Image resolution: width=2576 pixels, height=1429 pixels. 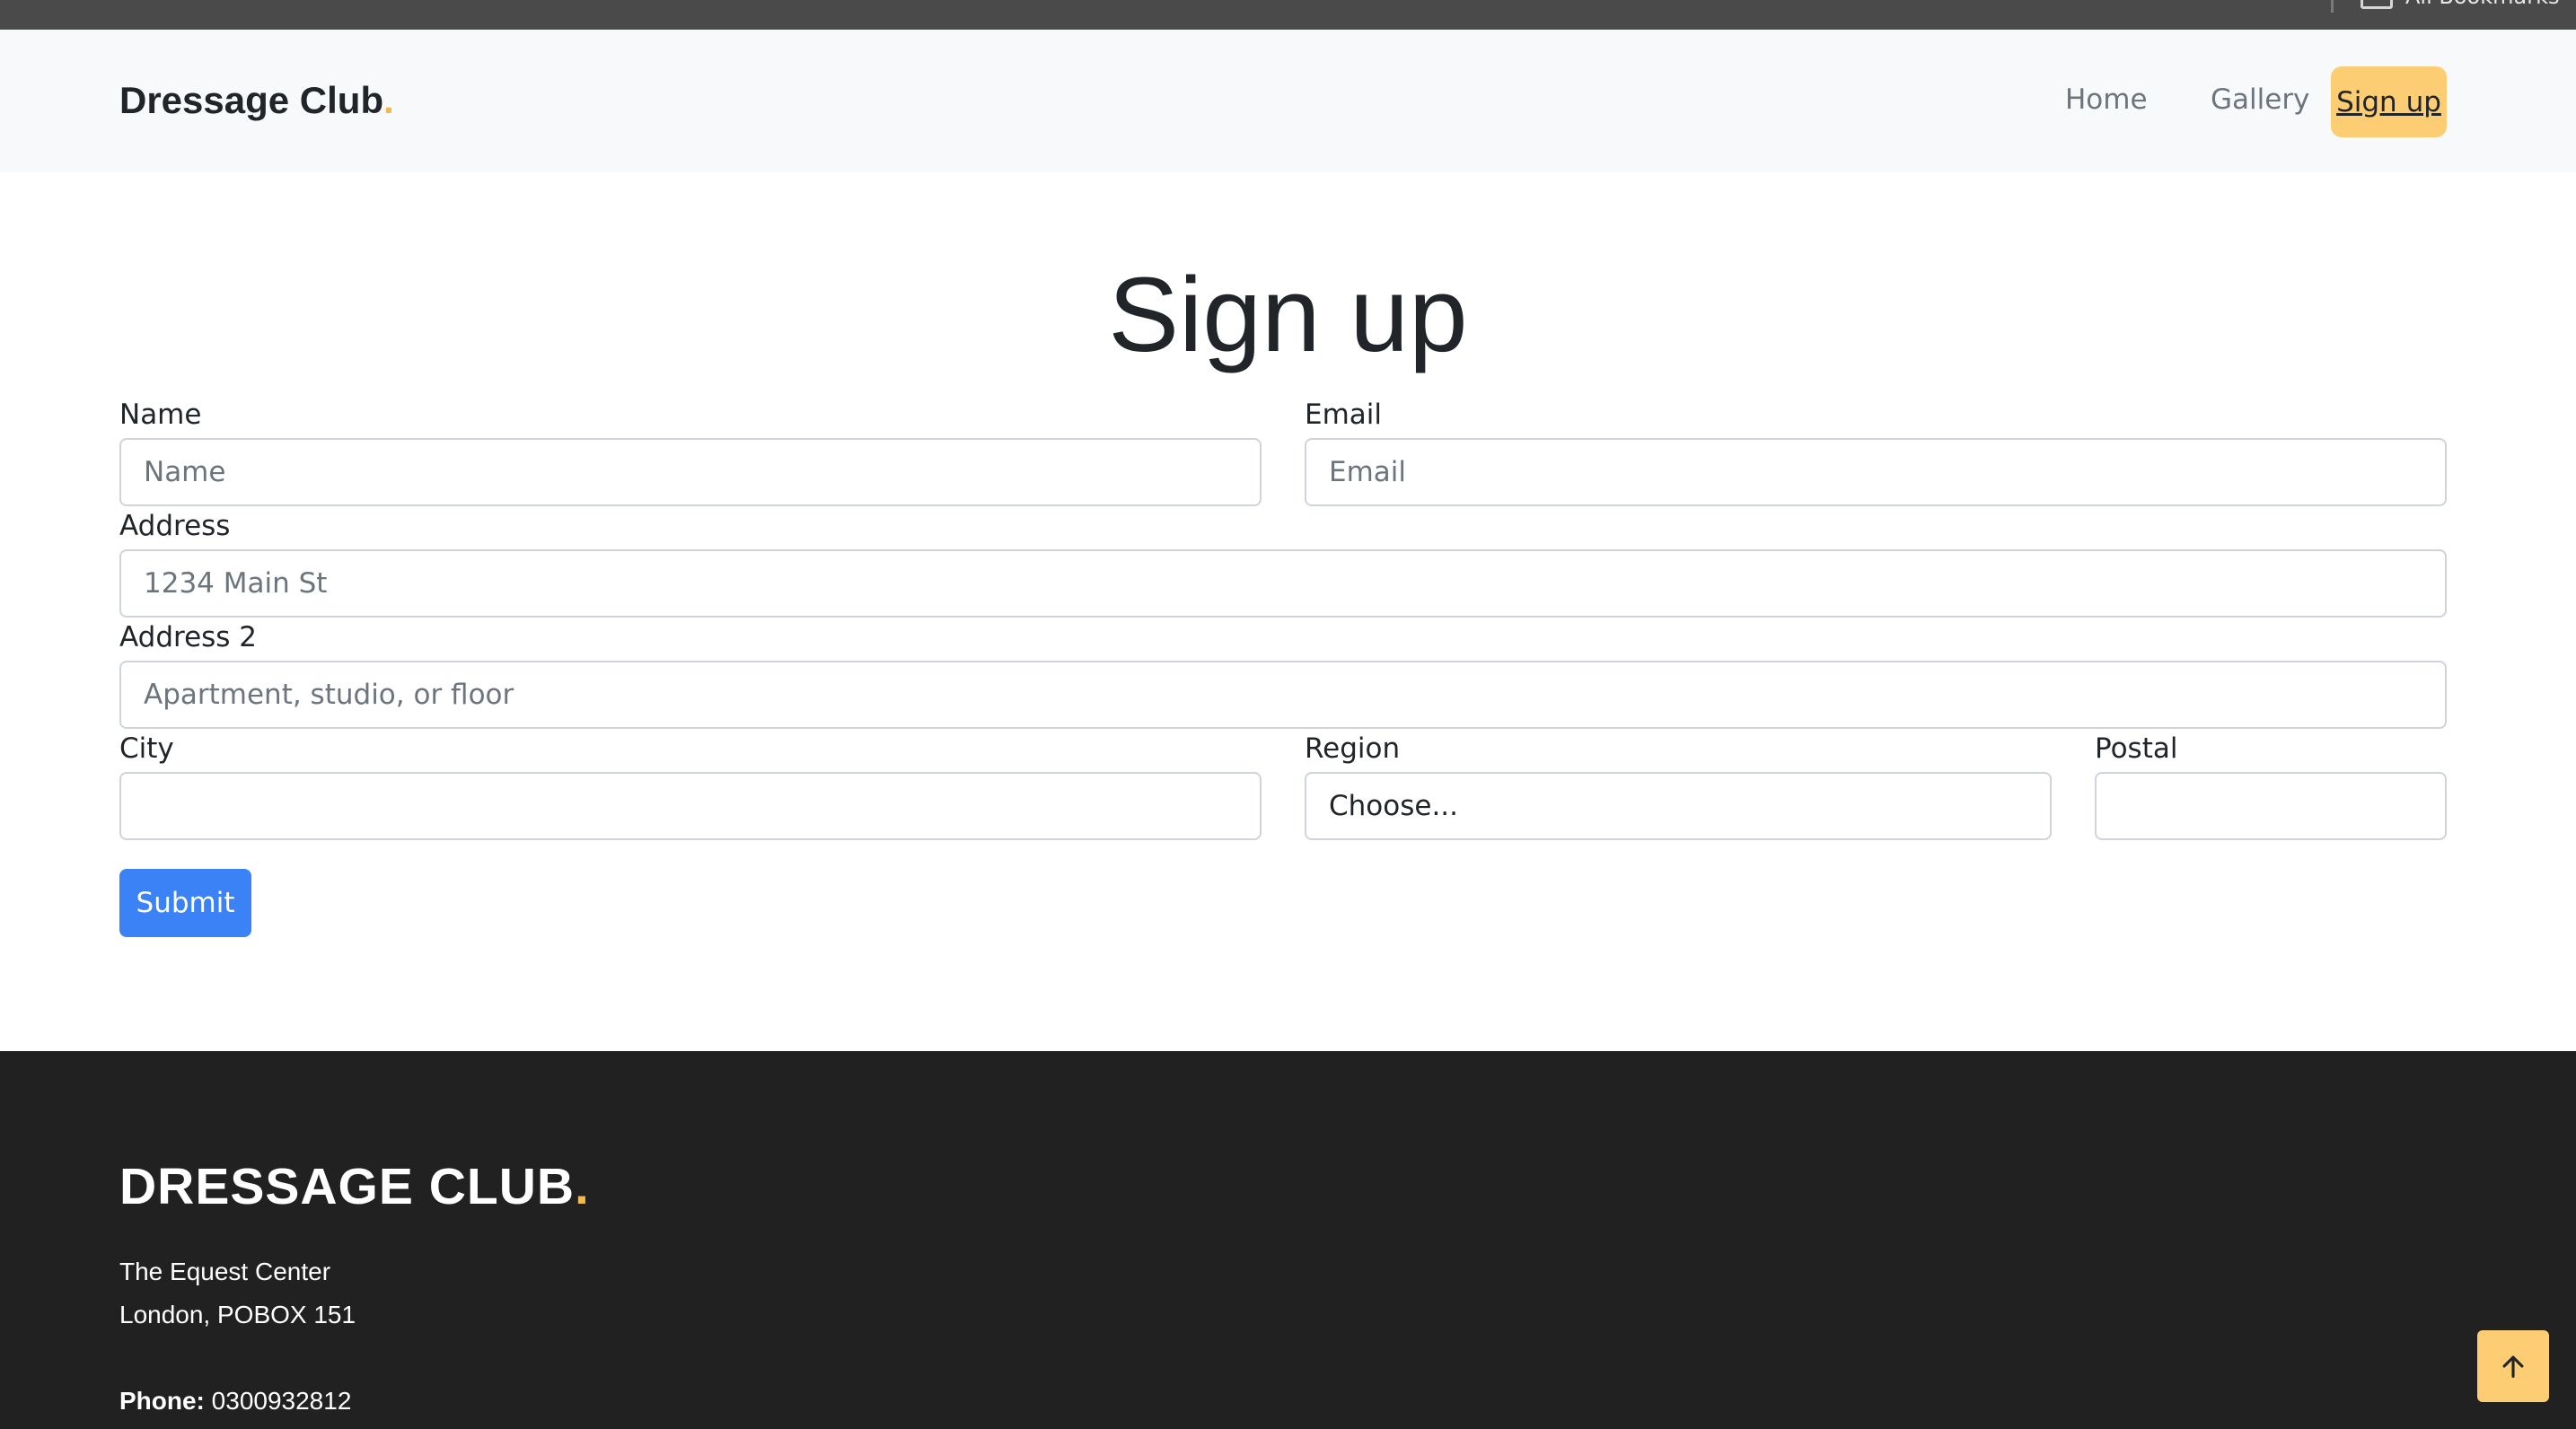 What do you see at coordinates (162, 1401) in the screenshot?
I see `footer-phone-label: Phone:` at bounding box center [162, 1401].